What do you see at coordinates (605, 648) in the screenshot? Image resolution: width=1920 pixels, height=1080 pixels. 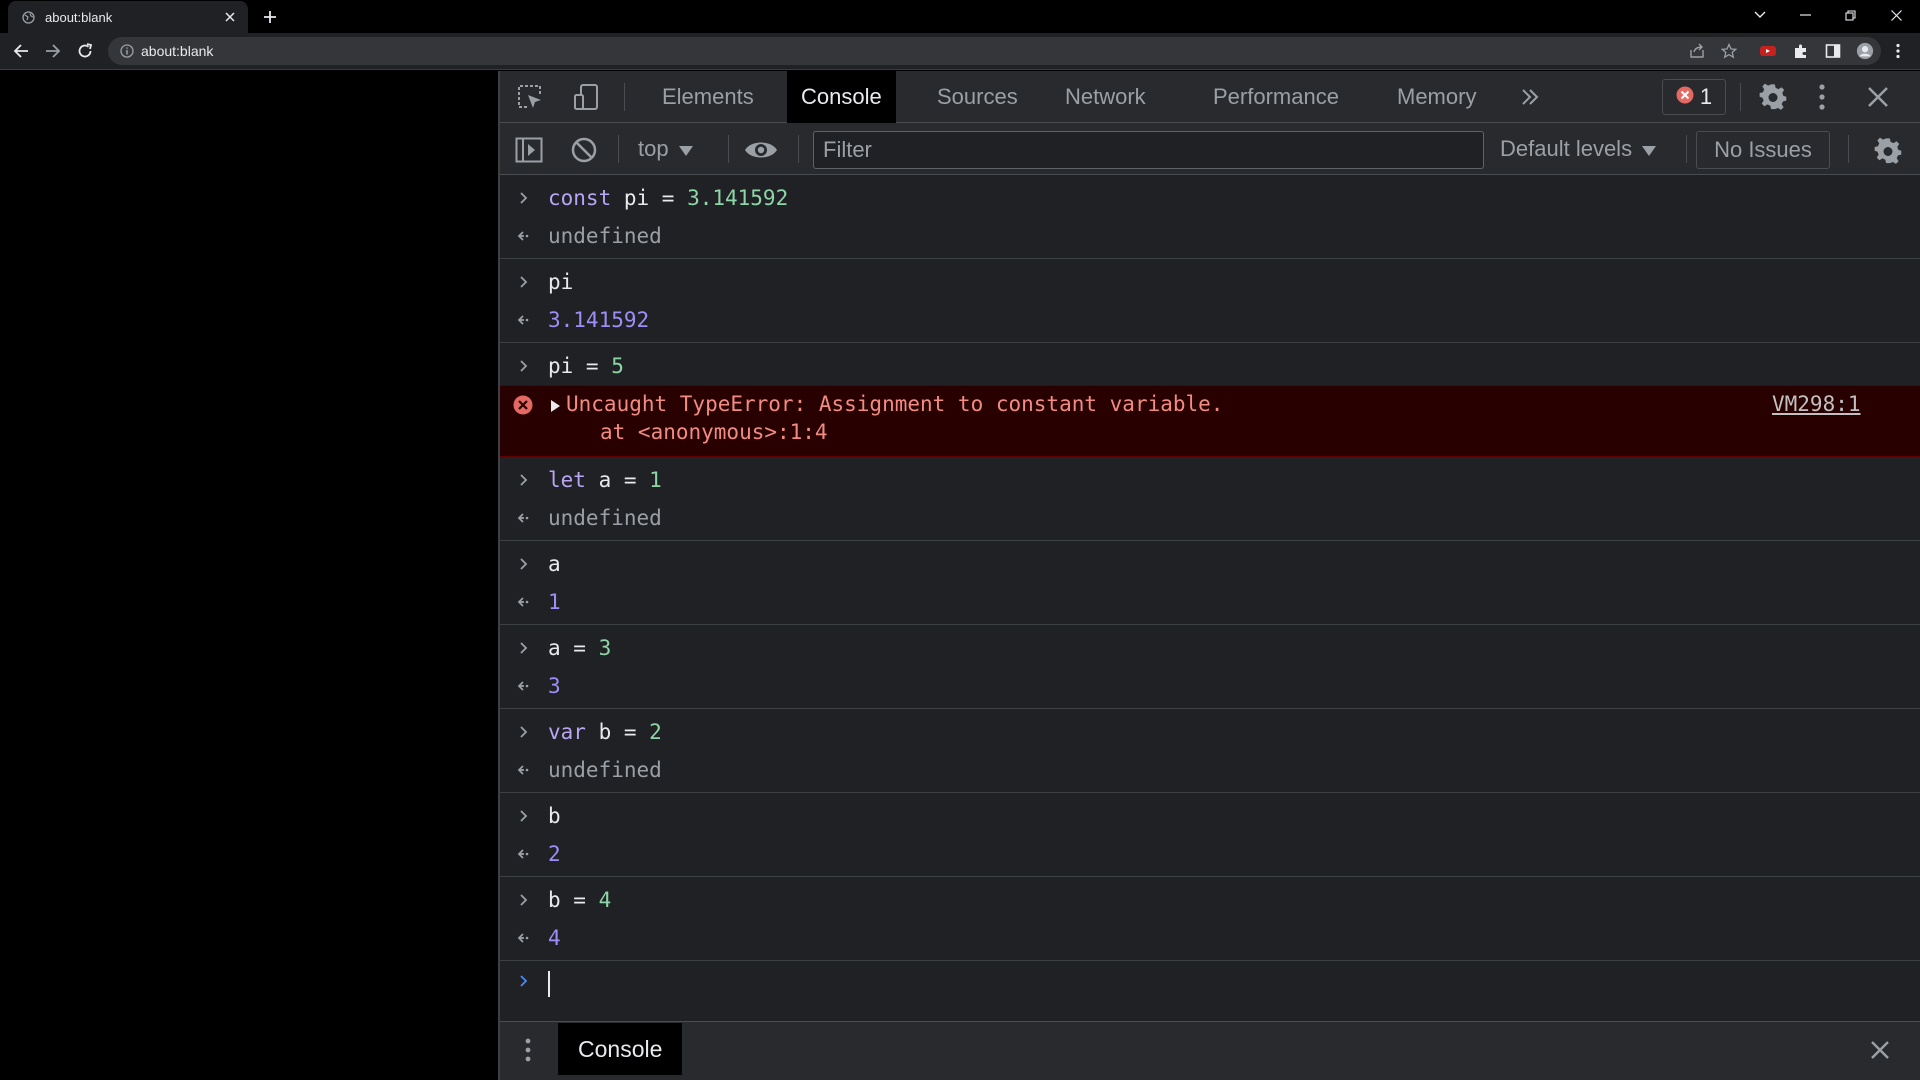 I see `code-number: 3` at bounding box center [605, 648].